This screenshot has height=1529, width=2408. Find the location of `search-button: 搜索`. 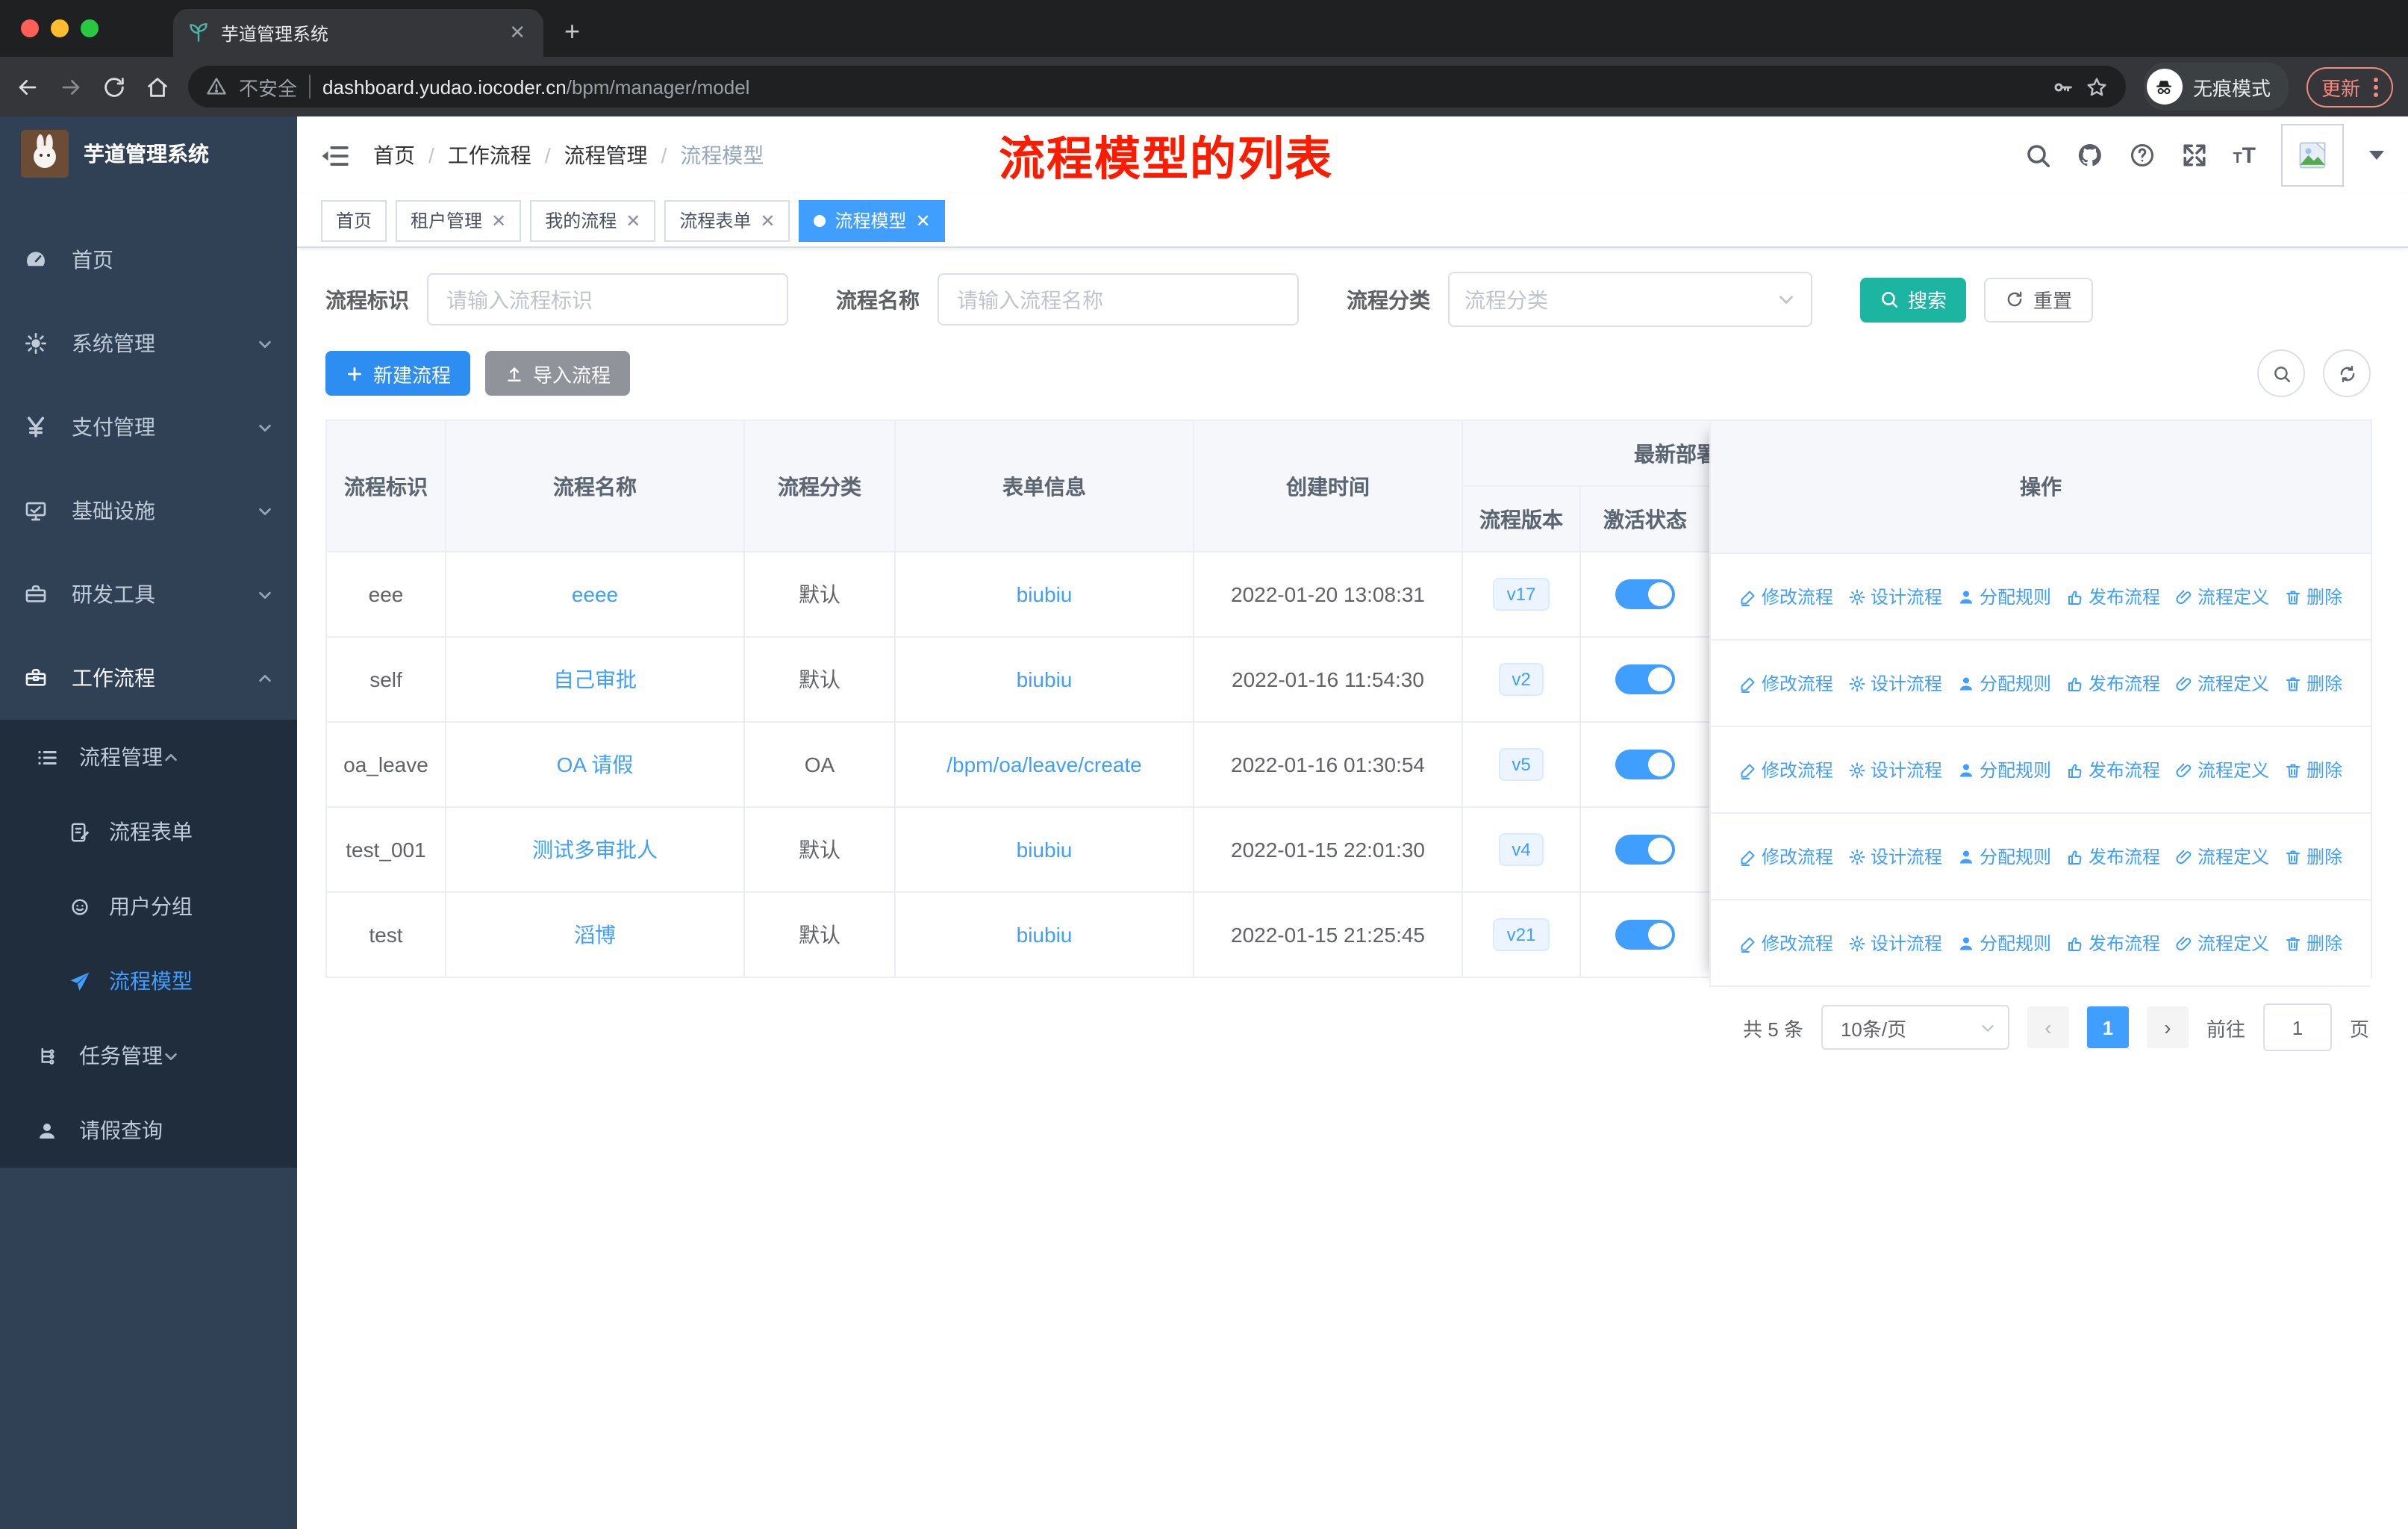

search-button: 搜索 is located at coordinates (1913, 299).